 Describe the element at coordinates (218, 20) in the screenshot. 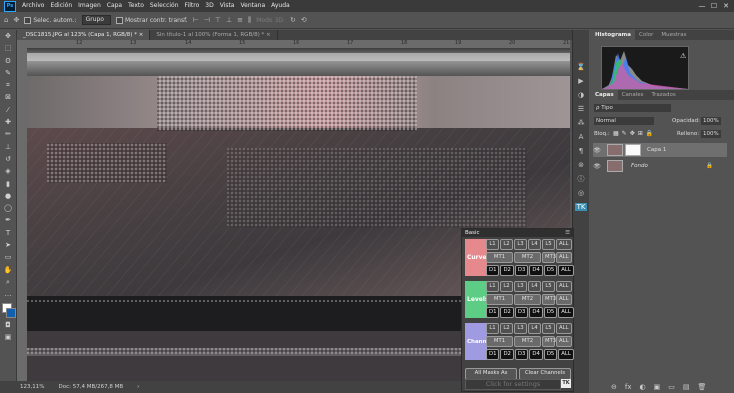

I see `align-right-icon: ⊤` at that location.